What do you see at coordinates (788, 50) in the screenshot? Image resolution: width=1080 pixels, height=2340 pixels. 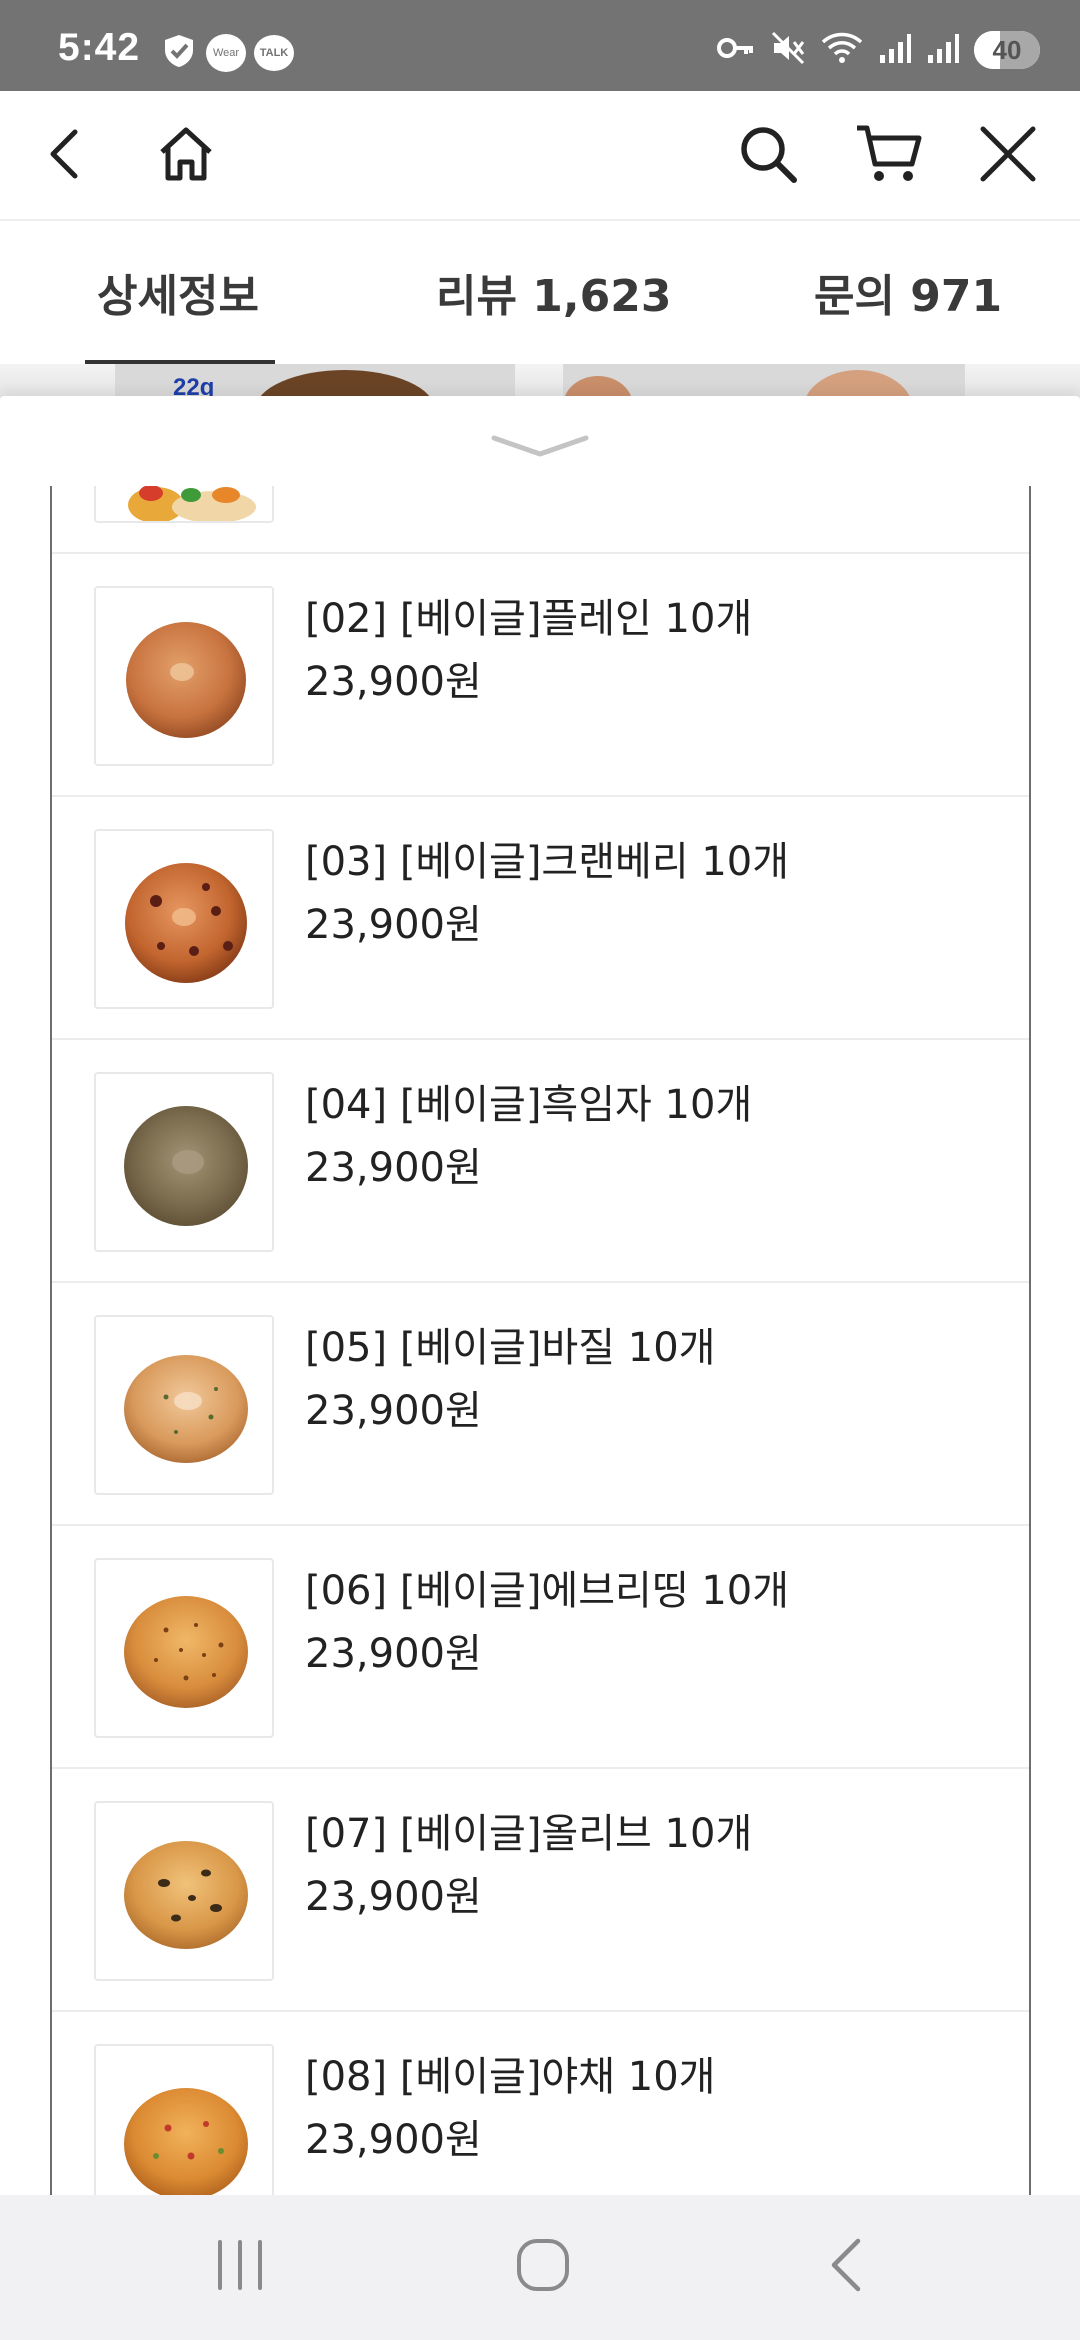 I see `mute-icon` at bounding box center [788, 50].